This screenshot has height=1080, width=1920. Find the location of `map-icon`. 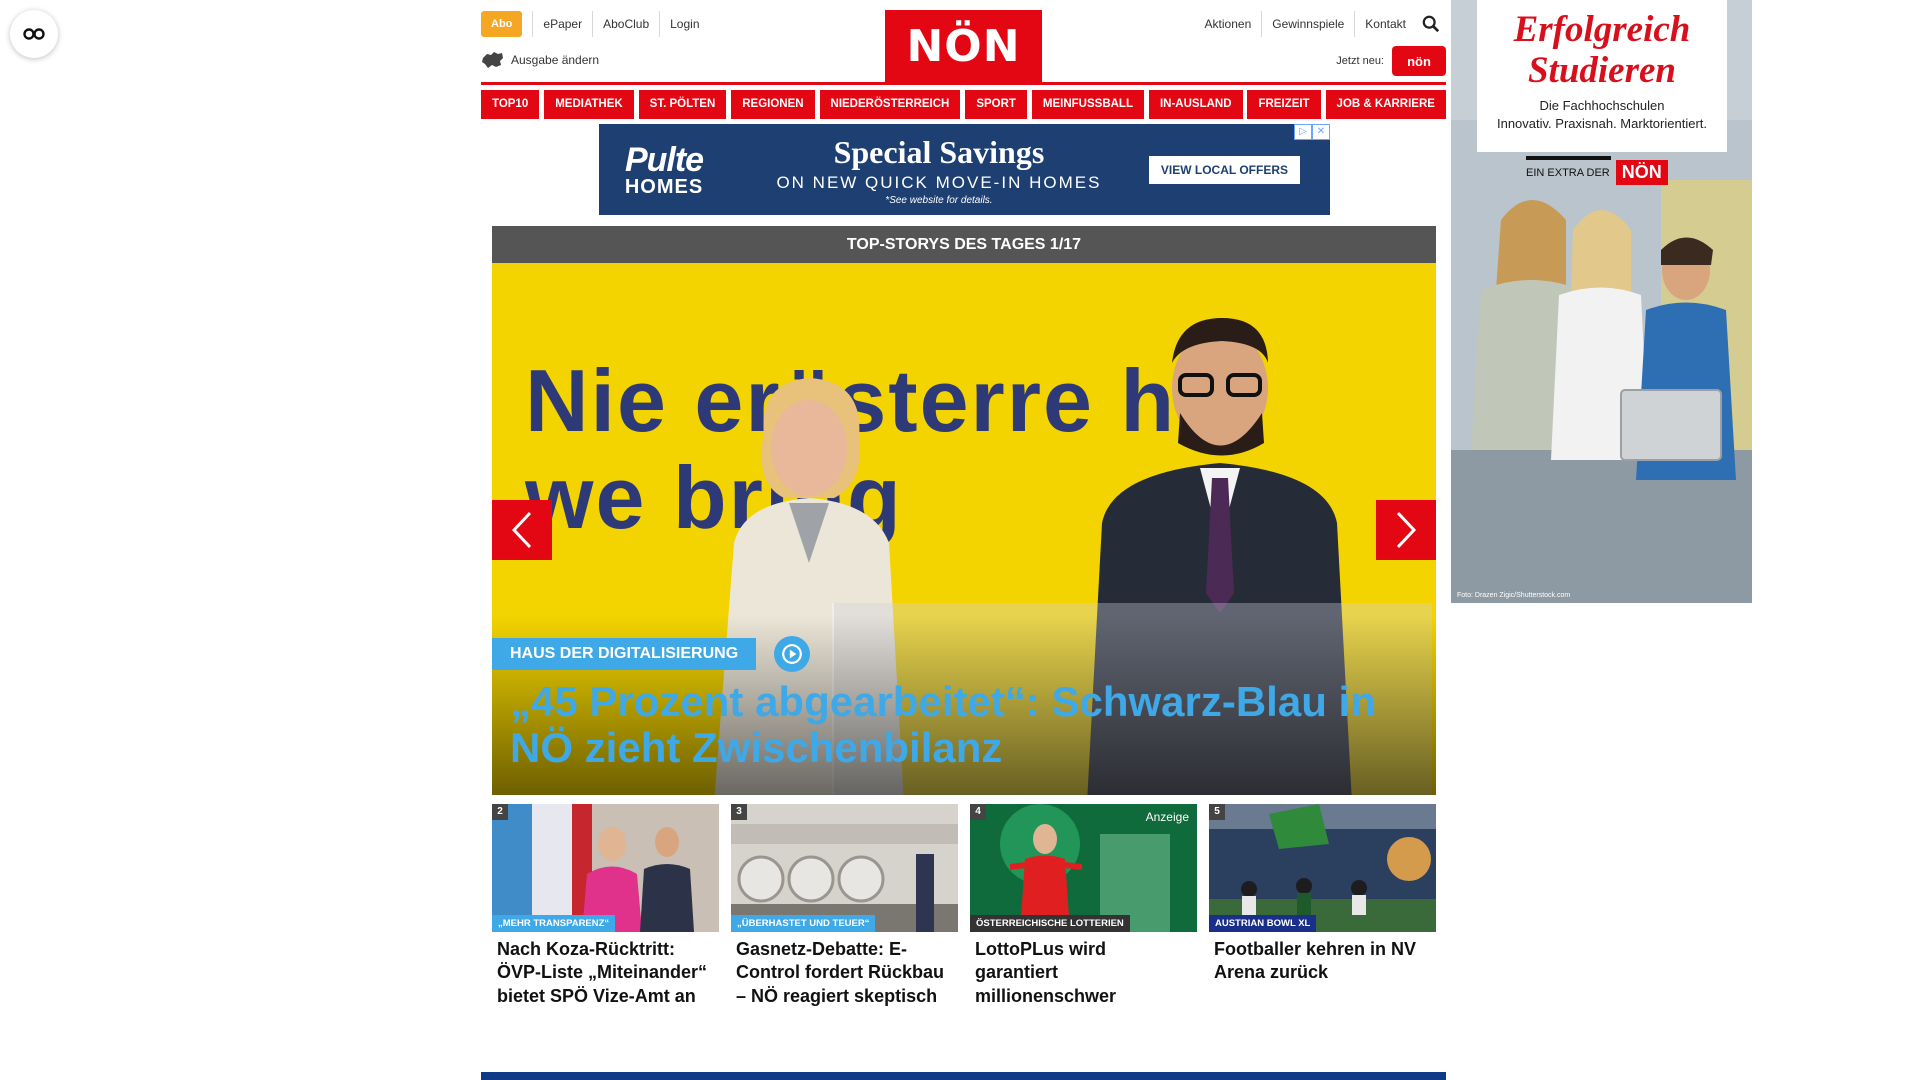

map-icon is located at coordinates (492, 60).